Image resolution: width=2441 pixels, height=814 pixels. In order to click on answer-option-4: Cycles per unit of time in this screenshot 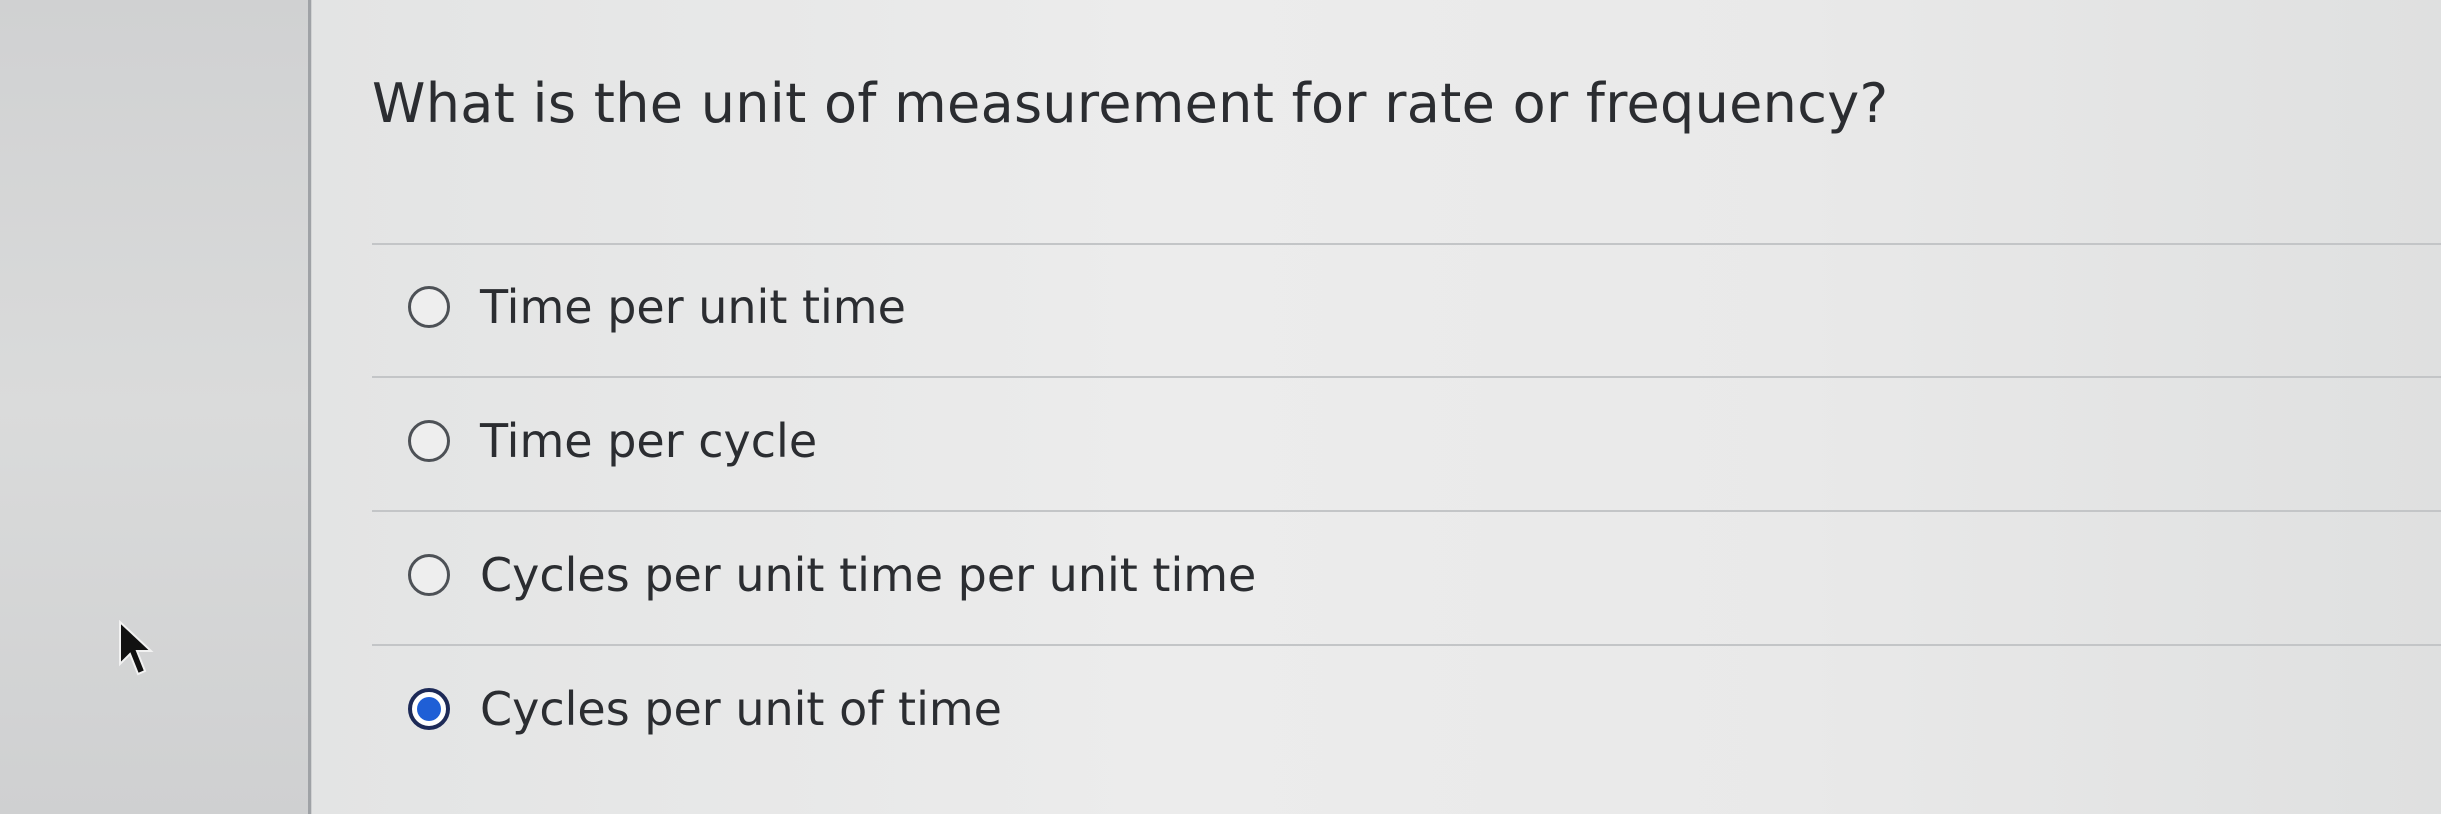, I will do `click(1406, 709)`.